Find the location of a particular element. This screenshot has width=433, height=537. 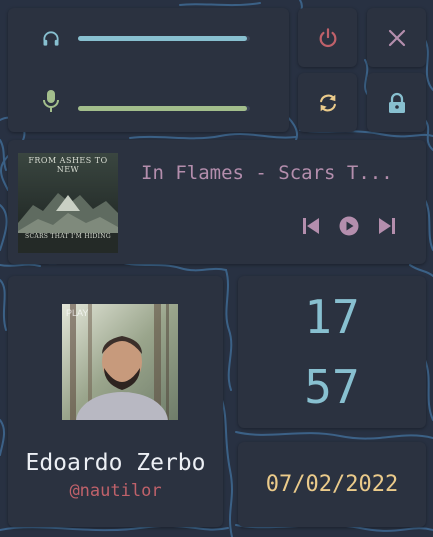

profile-name: Edoardo Zerbo is located at coordinates (115, 463).